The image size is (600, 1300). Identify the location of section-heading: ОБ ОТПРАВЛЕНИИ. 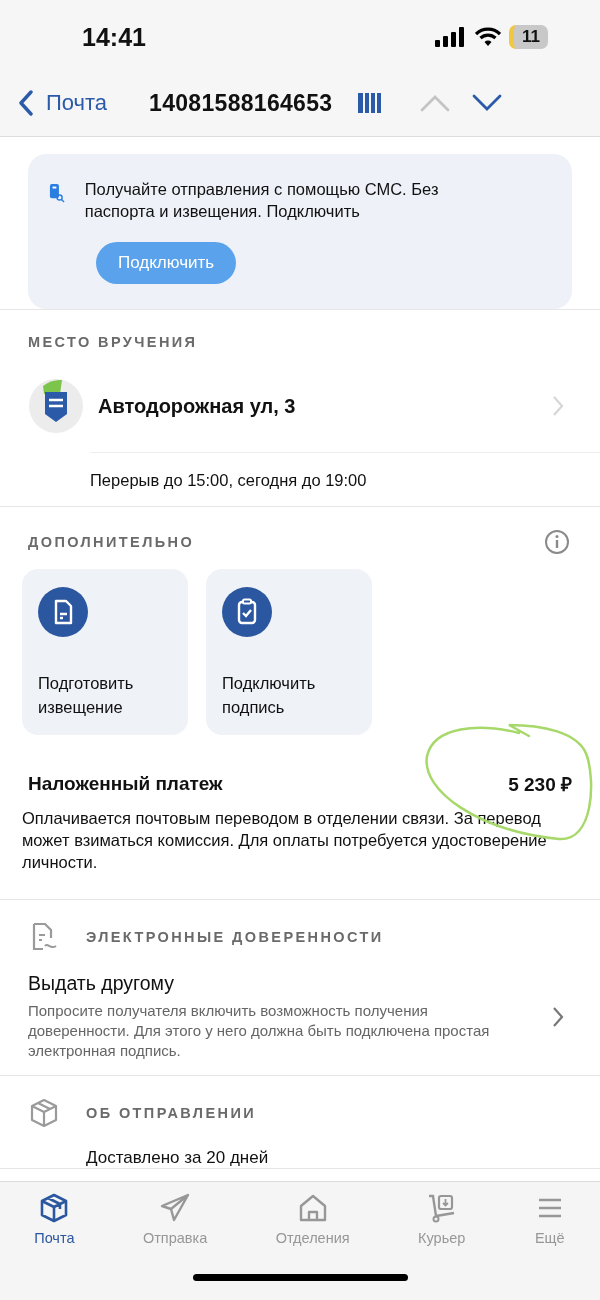
(171, 1113).